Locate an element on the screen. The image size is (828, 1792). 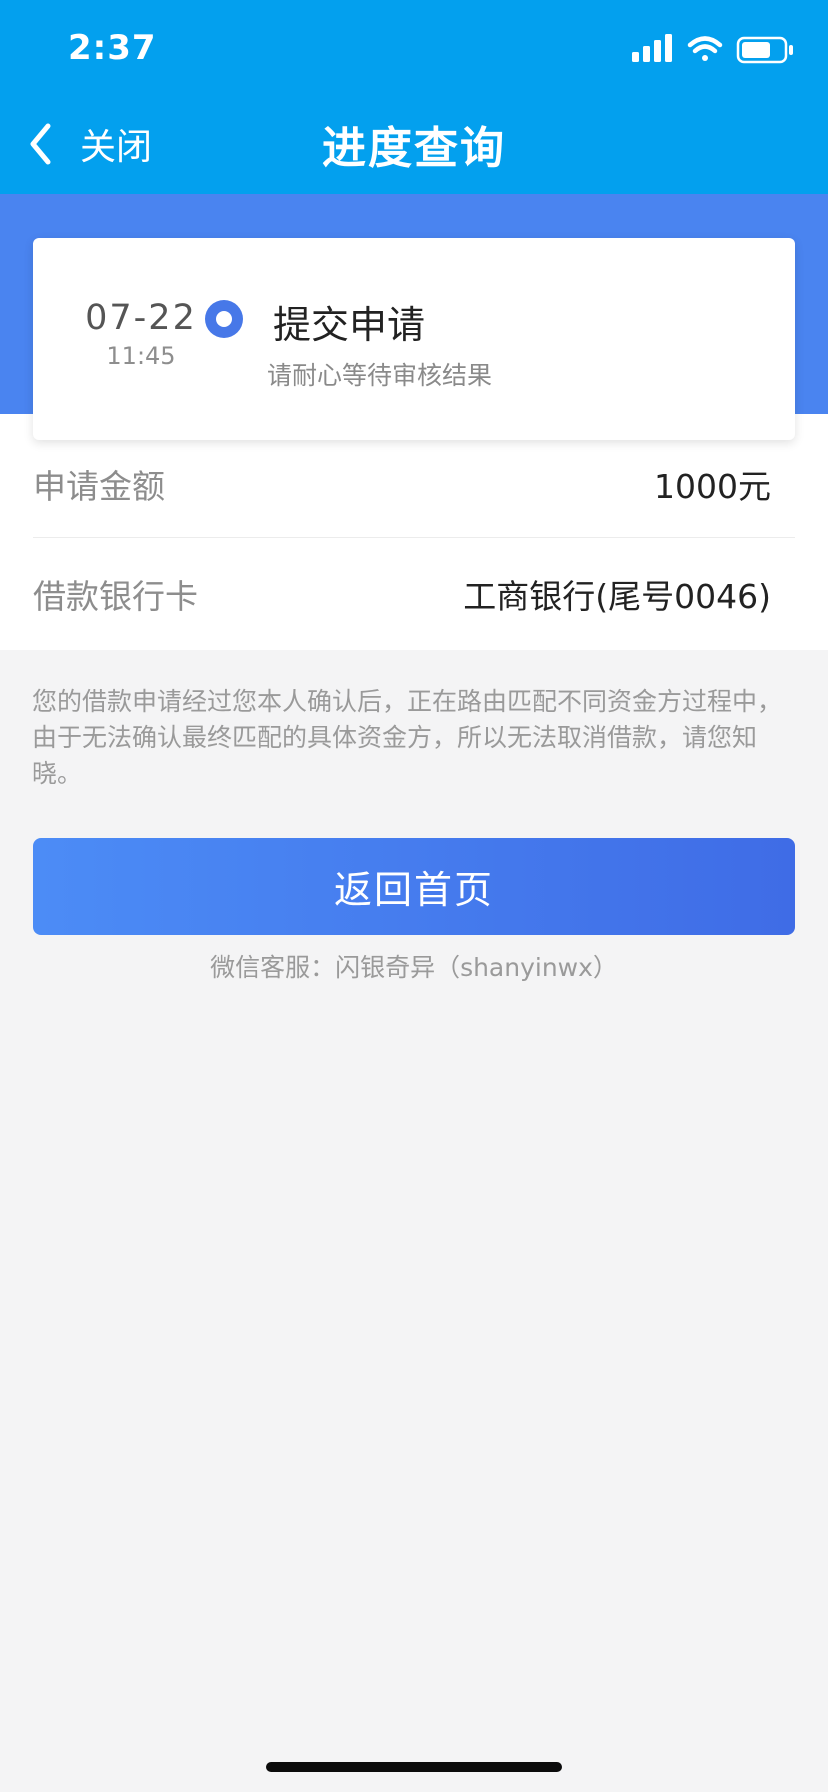
header: 2:37 关闭 进度查询 is located at coordinates (414, 97).